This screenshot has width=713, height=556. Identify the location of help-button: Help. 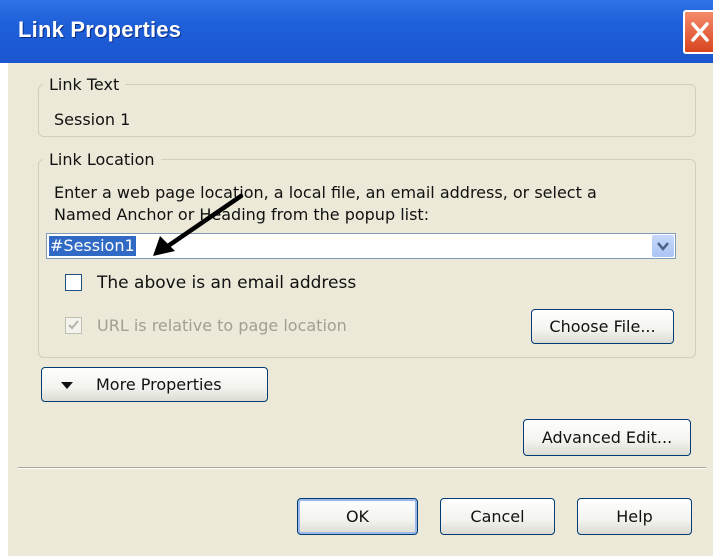
(634, 516).